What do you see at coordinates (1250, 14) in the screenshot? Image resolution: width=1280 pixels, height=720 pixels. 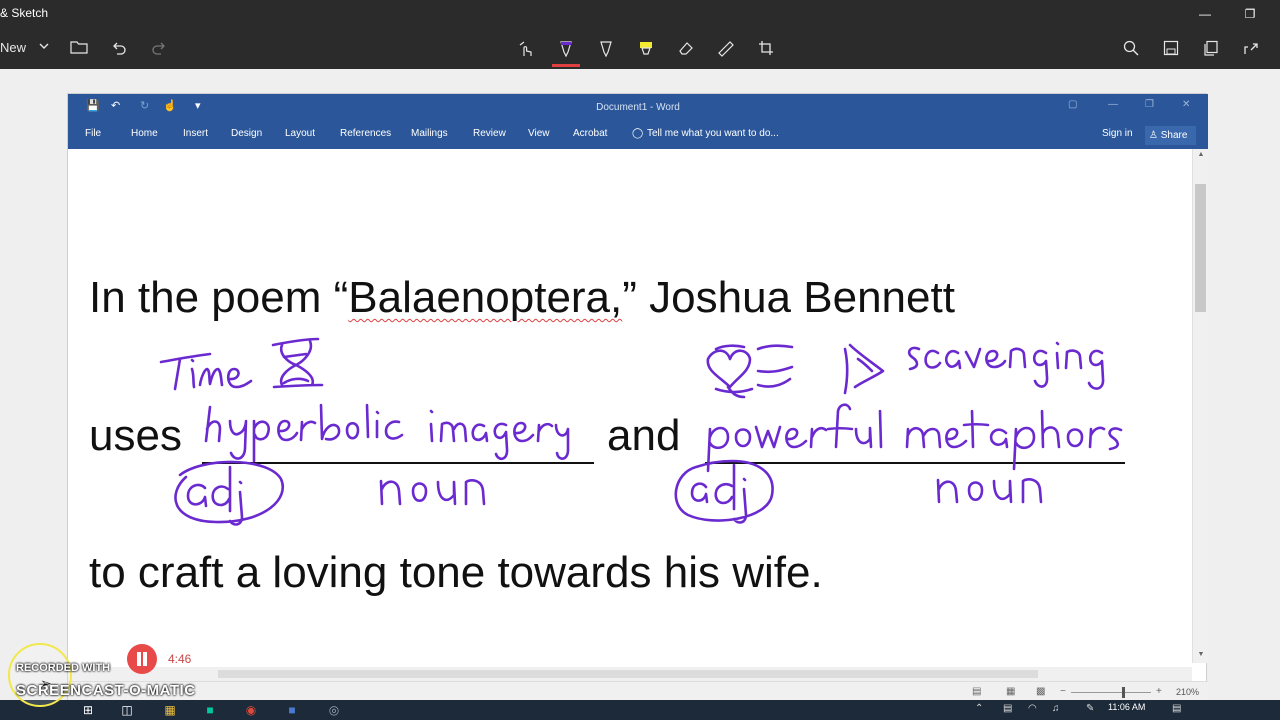 I see `restore-button: ❐` at bounding box center [1250, 14].